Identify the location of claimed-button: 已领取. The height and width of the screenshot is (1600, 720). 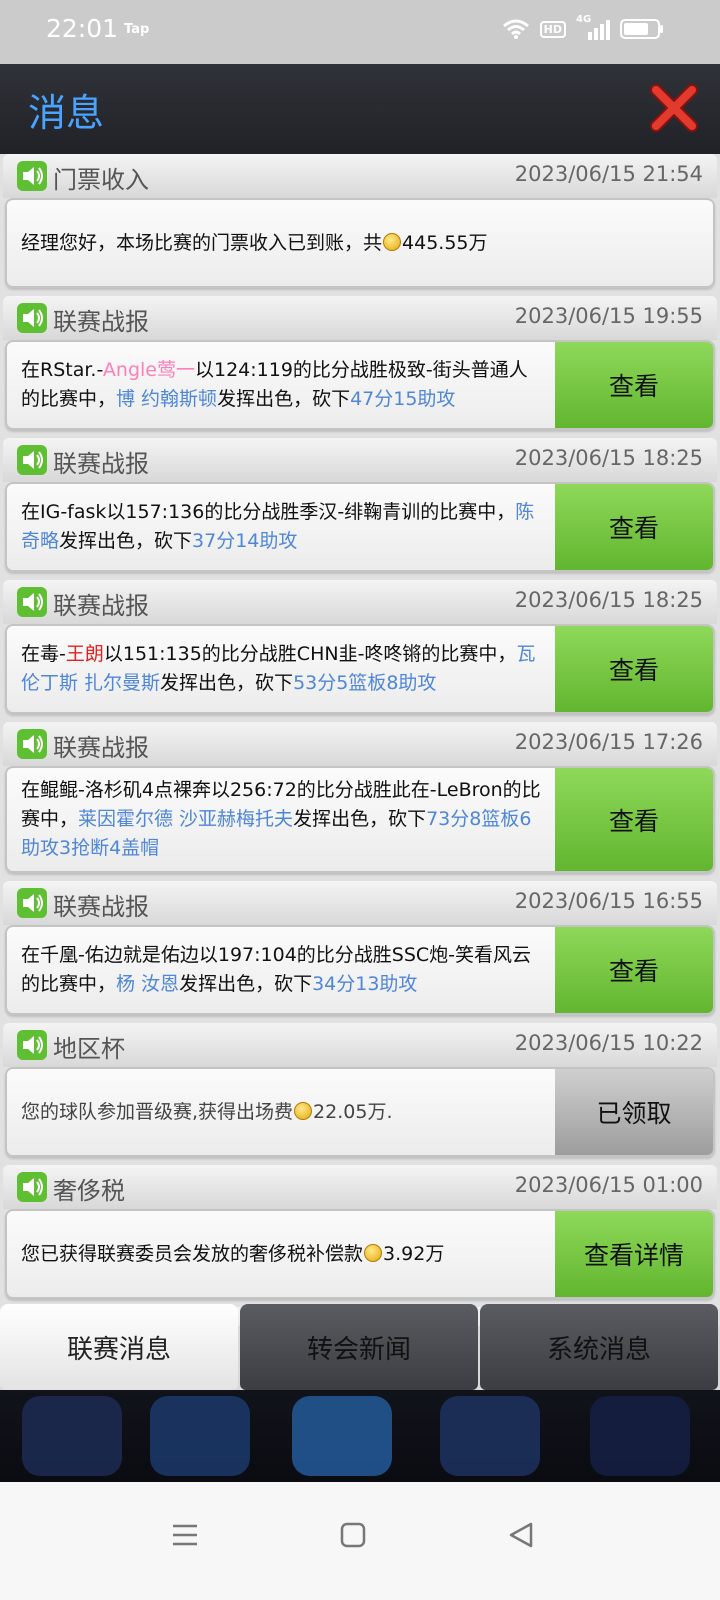
(634, 1112).